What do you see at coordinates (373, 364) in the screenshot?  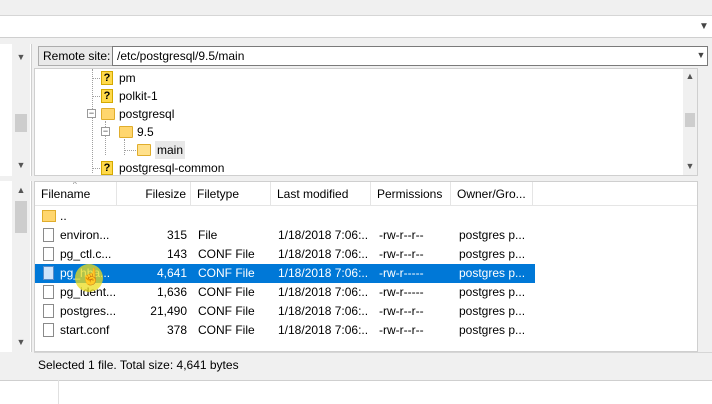 I see `status-bar: Selected 1 file. Total size: 4,641 bytes` at bounding box center [373, 364].